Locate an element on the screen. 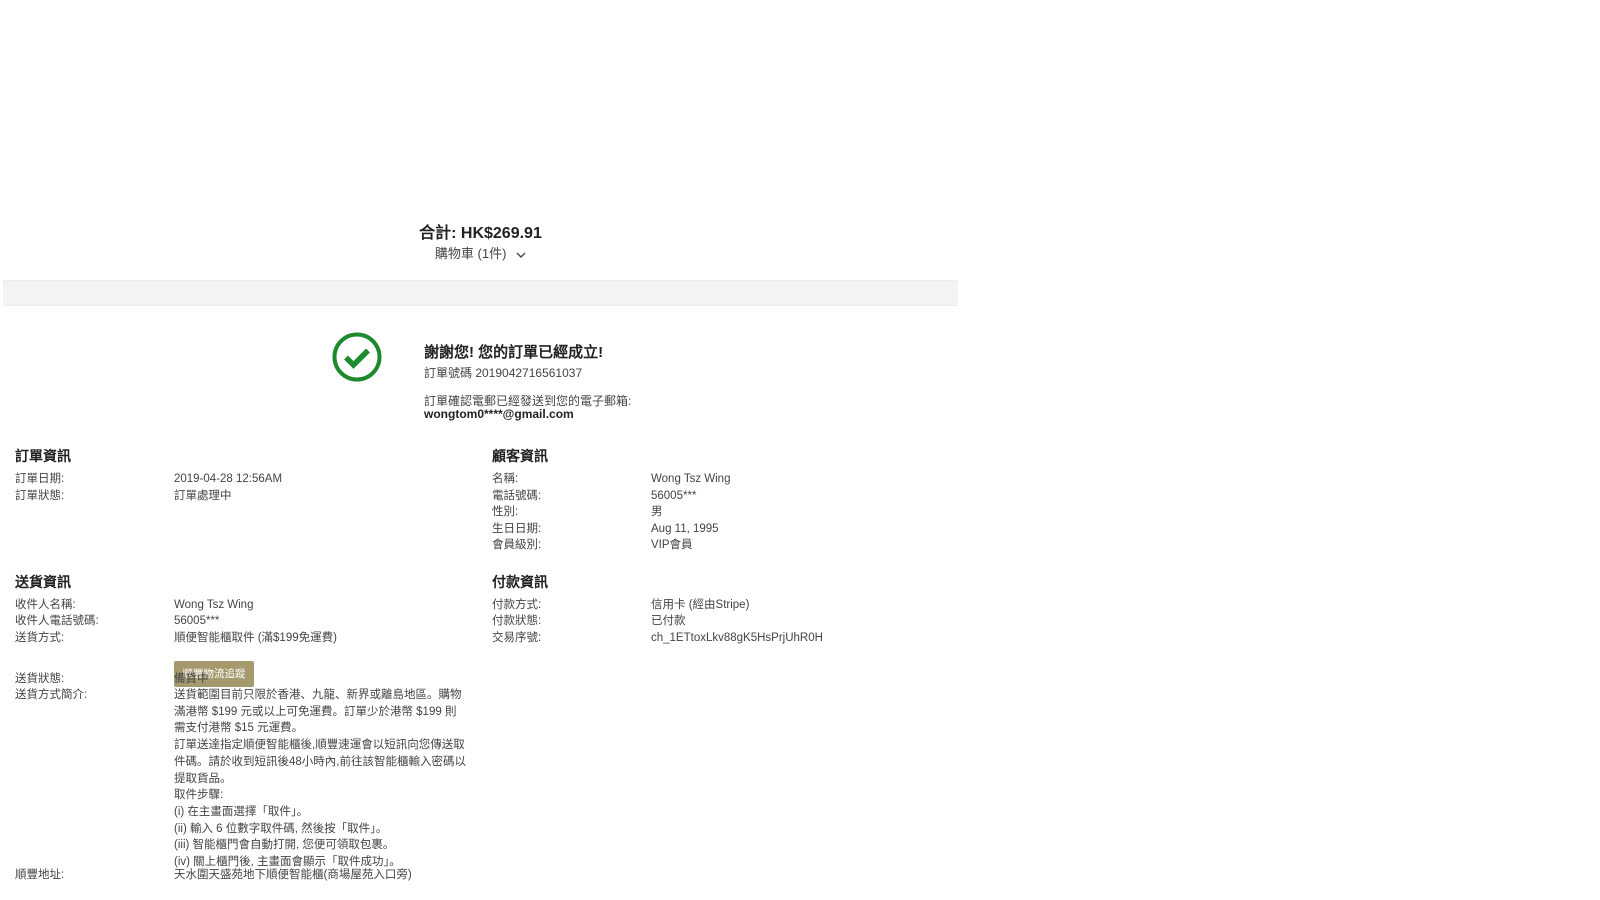  sf-address-value: 天水圍天盛苑地下順便智能櫃(商場屋苑入口旁) is located at coordinates (293, 875).